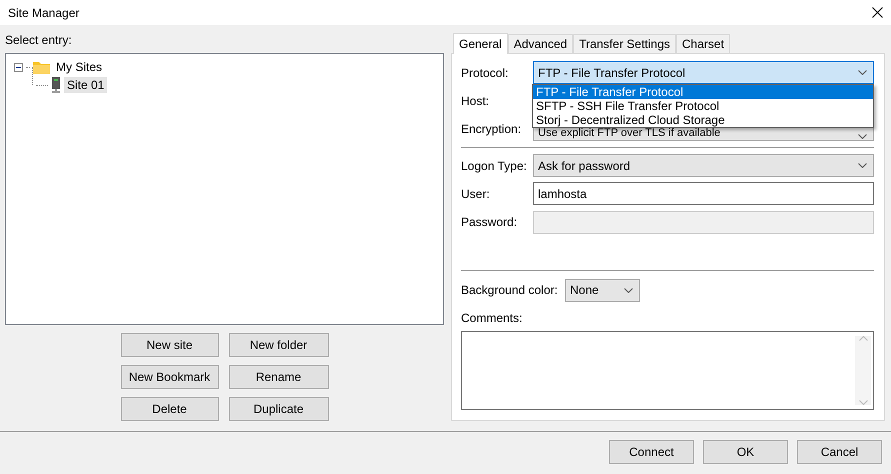 Image resolution: width=891 pixels, height=474 pixels. Describe the element at coordinates (703, 72) in the screenshot. I see `protocol-select: FTP - File Transfer Protocol` at that location.